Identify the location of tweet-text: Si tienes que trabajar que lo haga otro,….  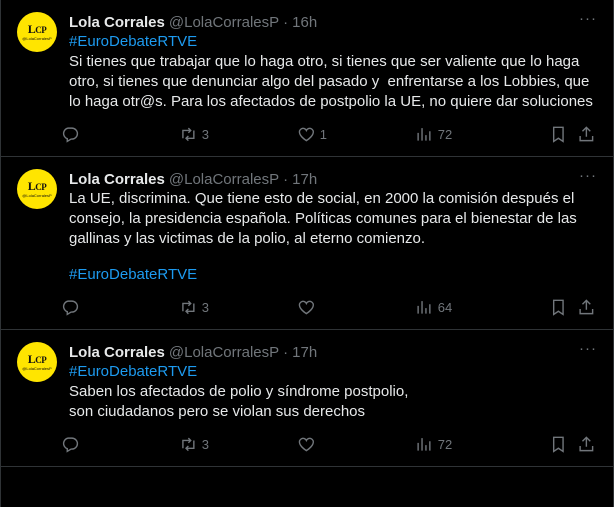
(331, 81).